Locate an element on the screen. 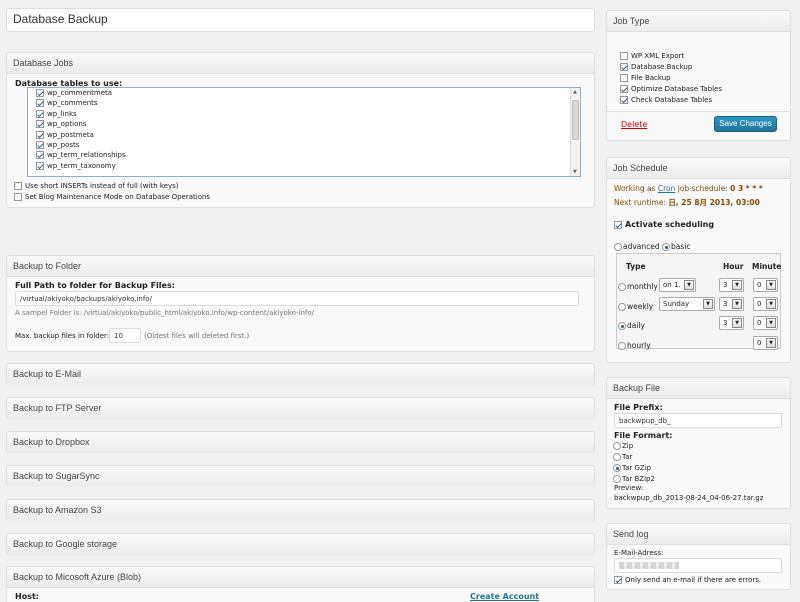 Image resolution: width=800 pixels, height=602 pixels. scroll-down-icon: ▼ is located at coordinates (575, 172).